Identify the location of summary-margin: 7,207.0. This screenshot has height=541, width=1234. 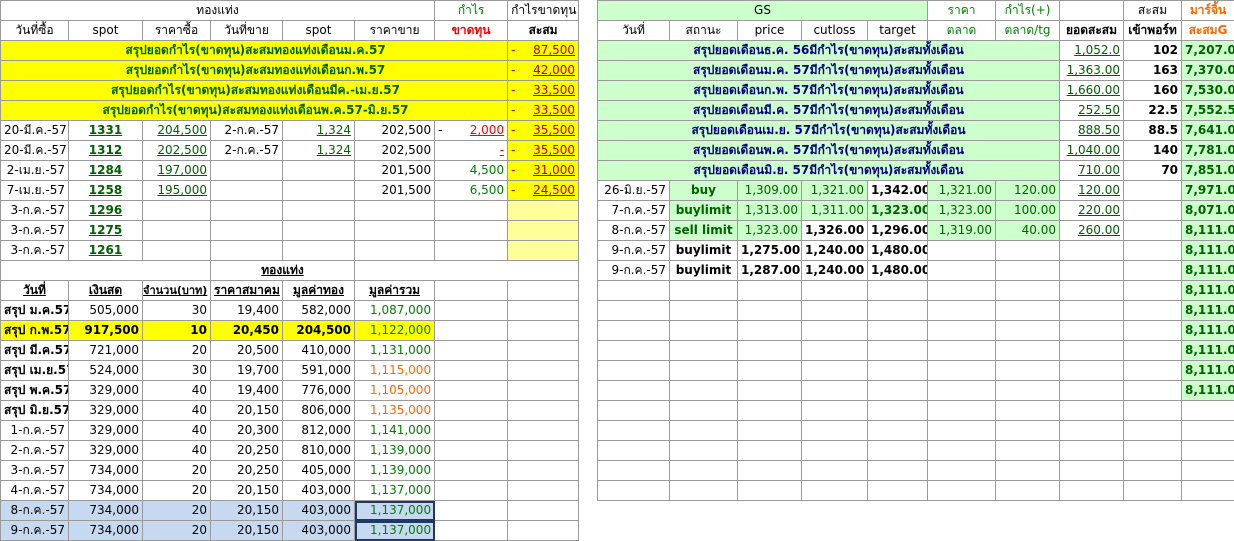
(1208, 51).